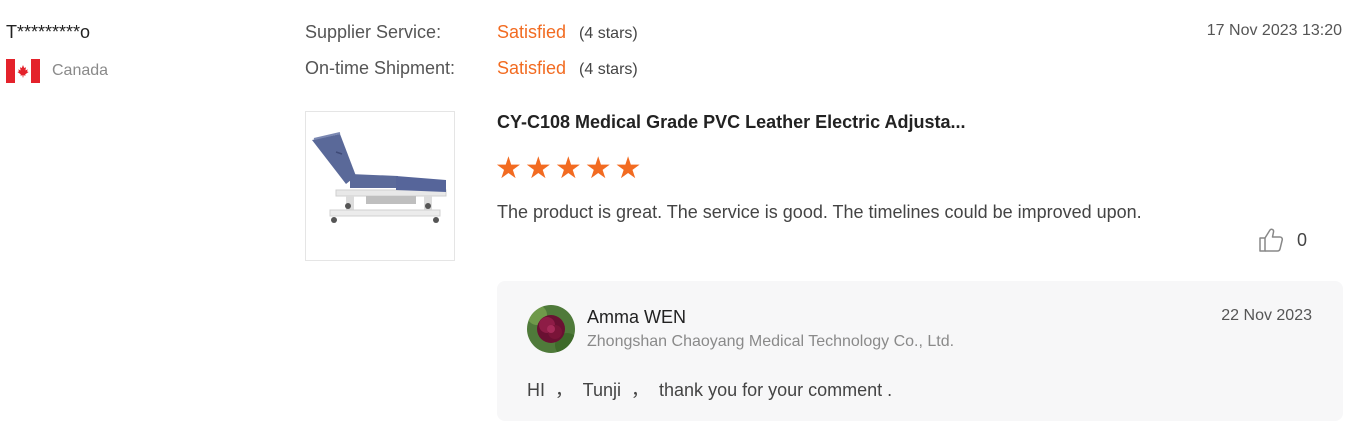 The image size is (1365, 421). Describe the element at coordinates (48, 32) in the screenshot. I see `reviewer-name: T*********o` at that location.